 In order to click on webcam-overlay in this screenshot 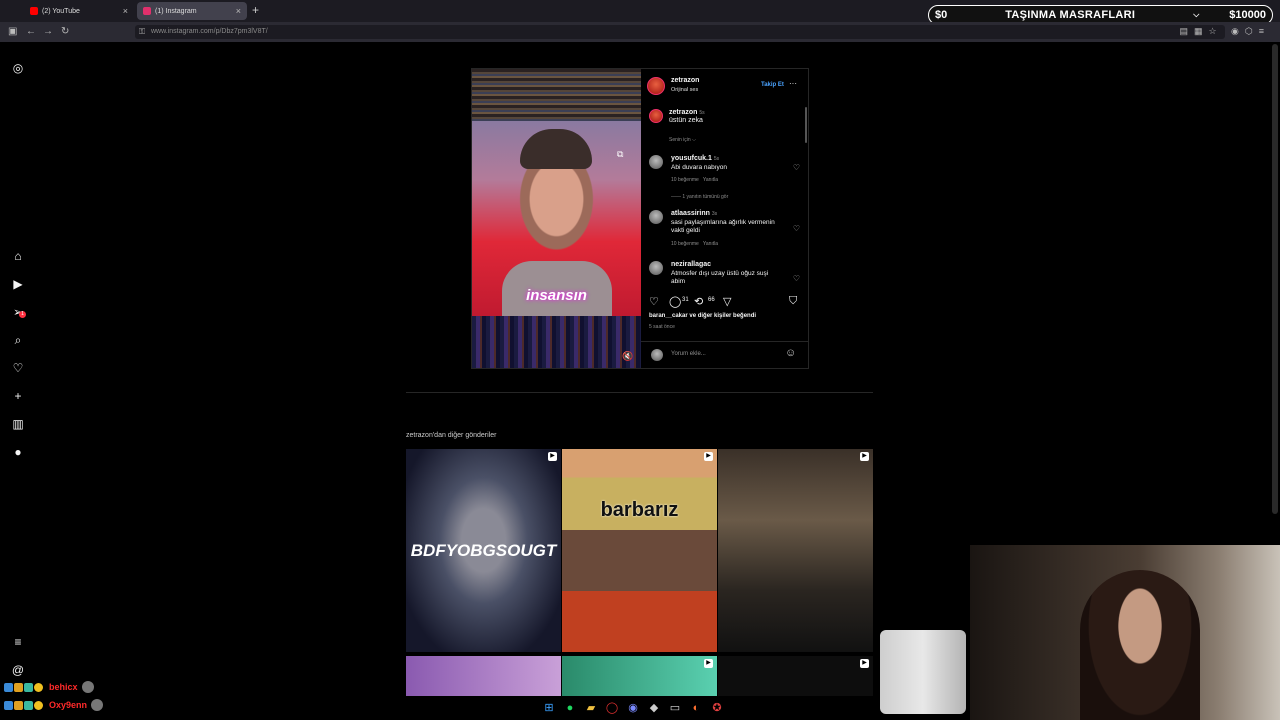, I will do `click(1125, 632)`.